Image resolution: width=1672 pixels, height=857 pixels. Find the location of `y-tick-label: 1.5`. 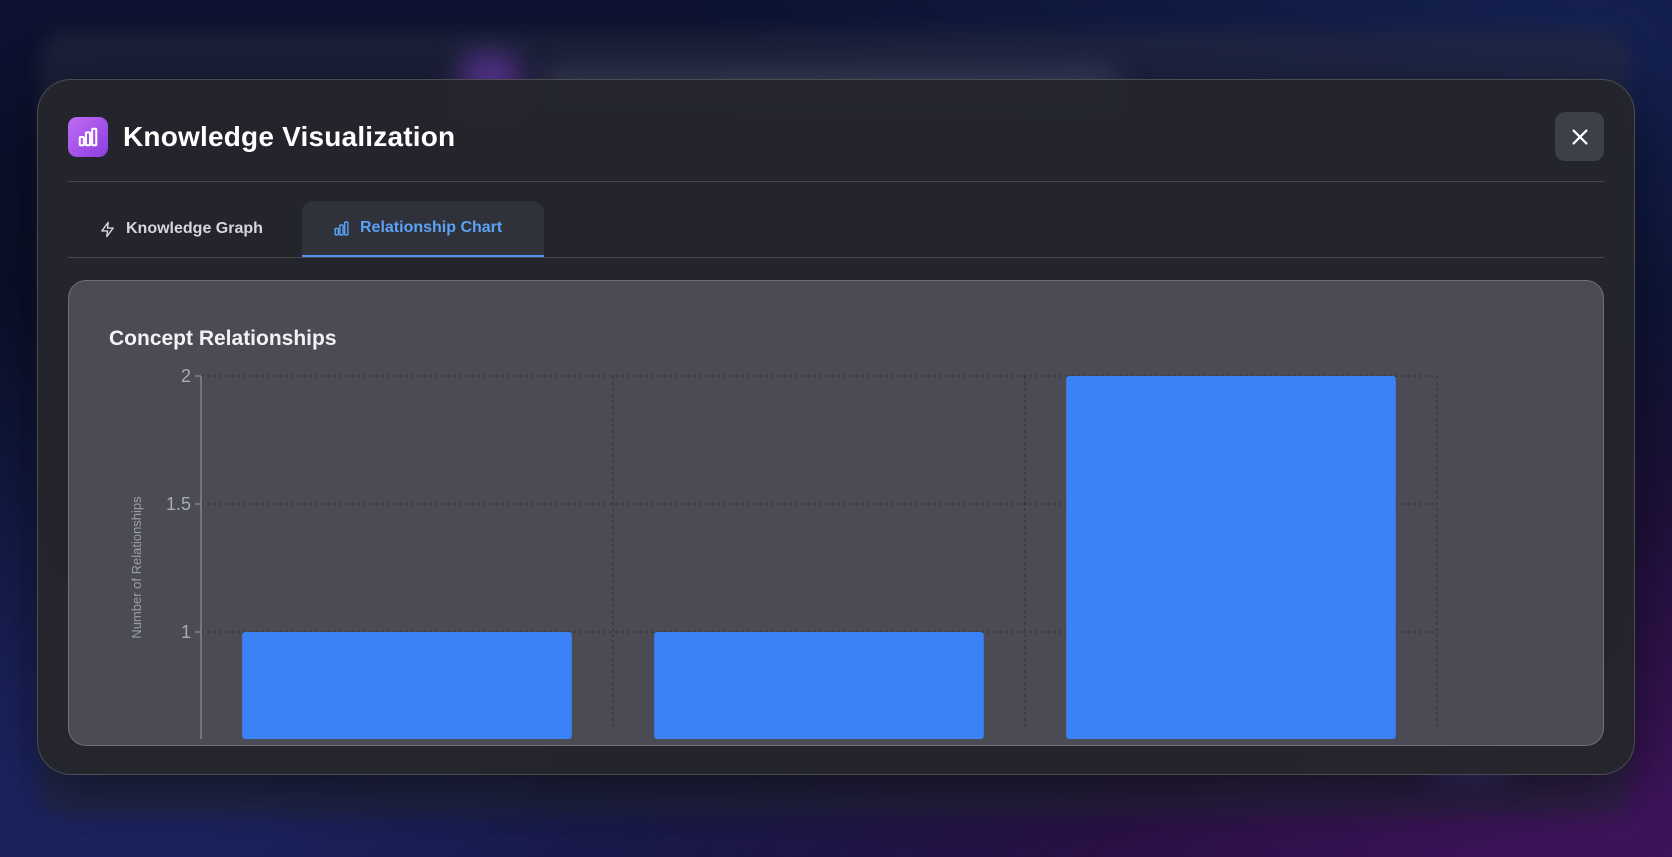

y-tick-label: 1.5 is located at coordinates (178, 504).